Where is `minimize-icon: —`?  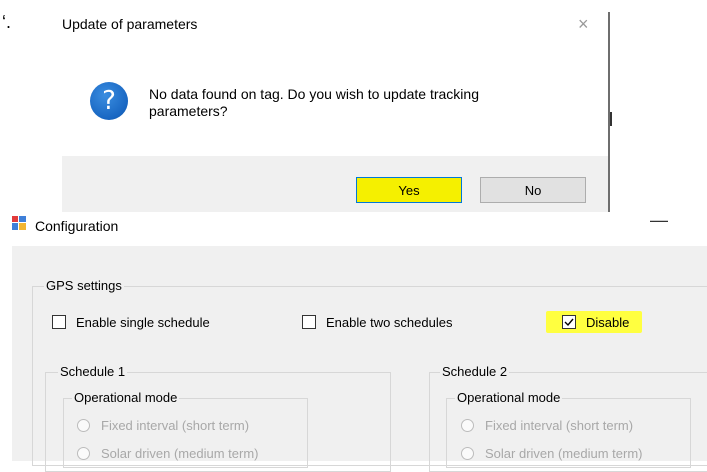
minimize-icon: — is located at coordinates (659, 220).